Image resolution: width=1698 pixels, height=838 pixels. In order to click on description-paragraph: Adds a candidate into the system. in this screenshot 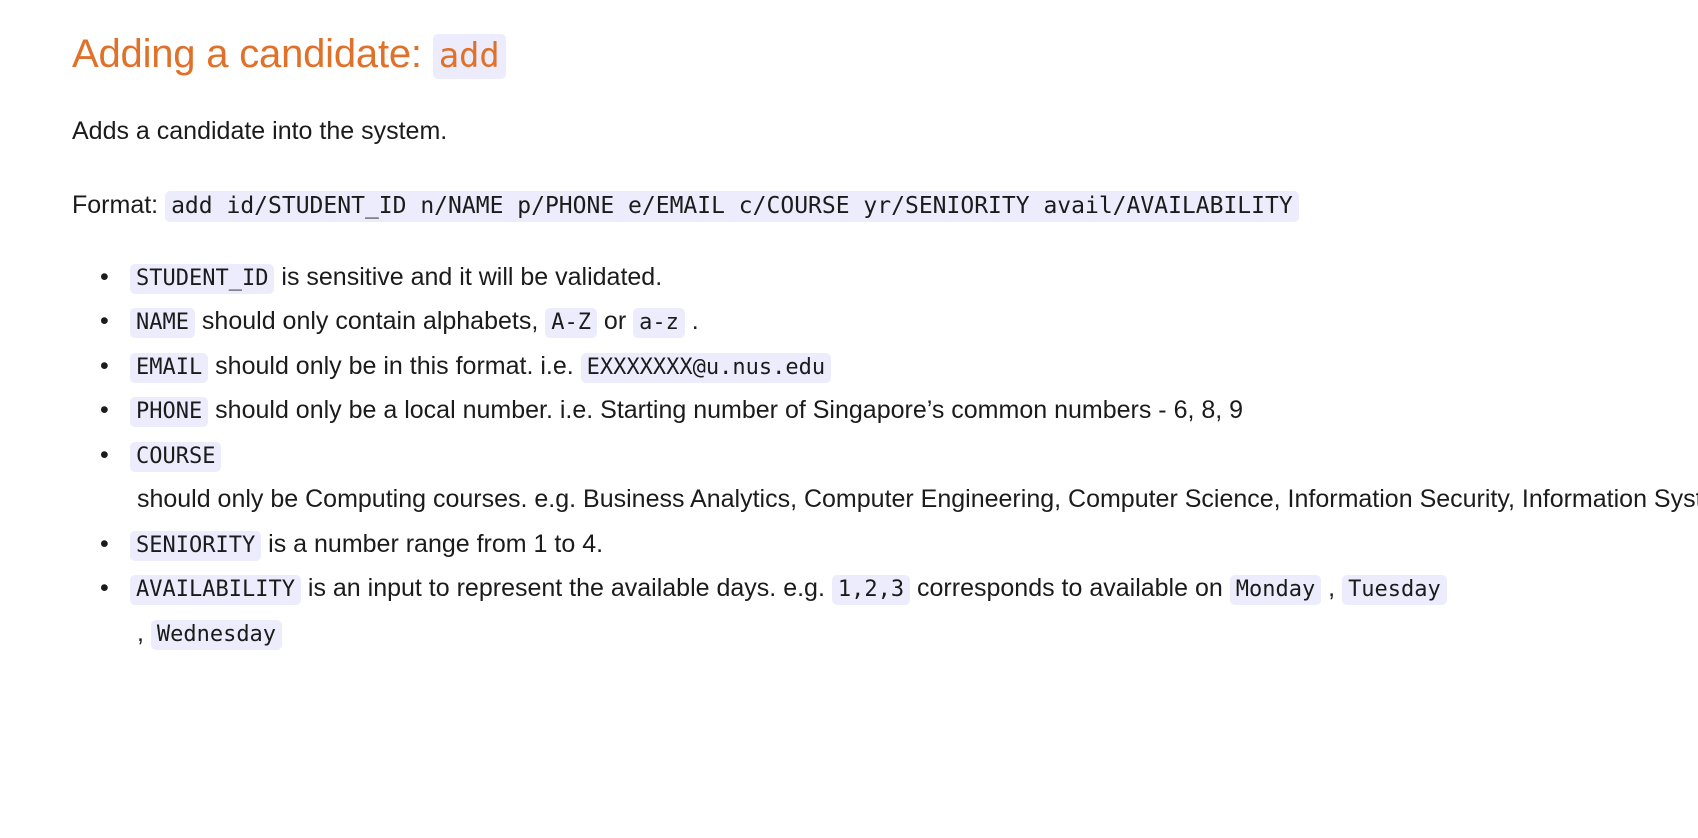, I will do `click(260, 130)`.